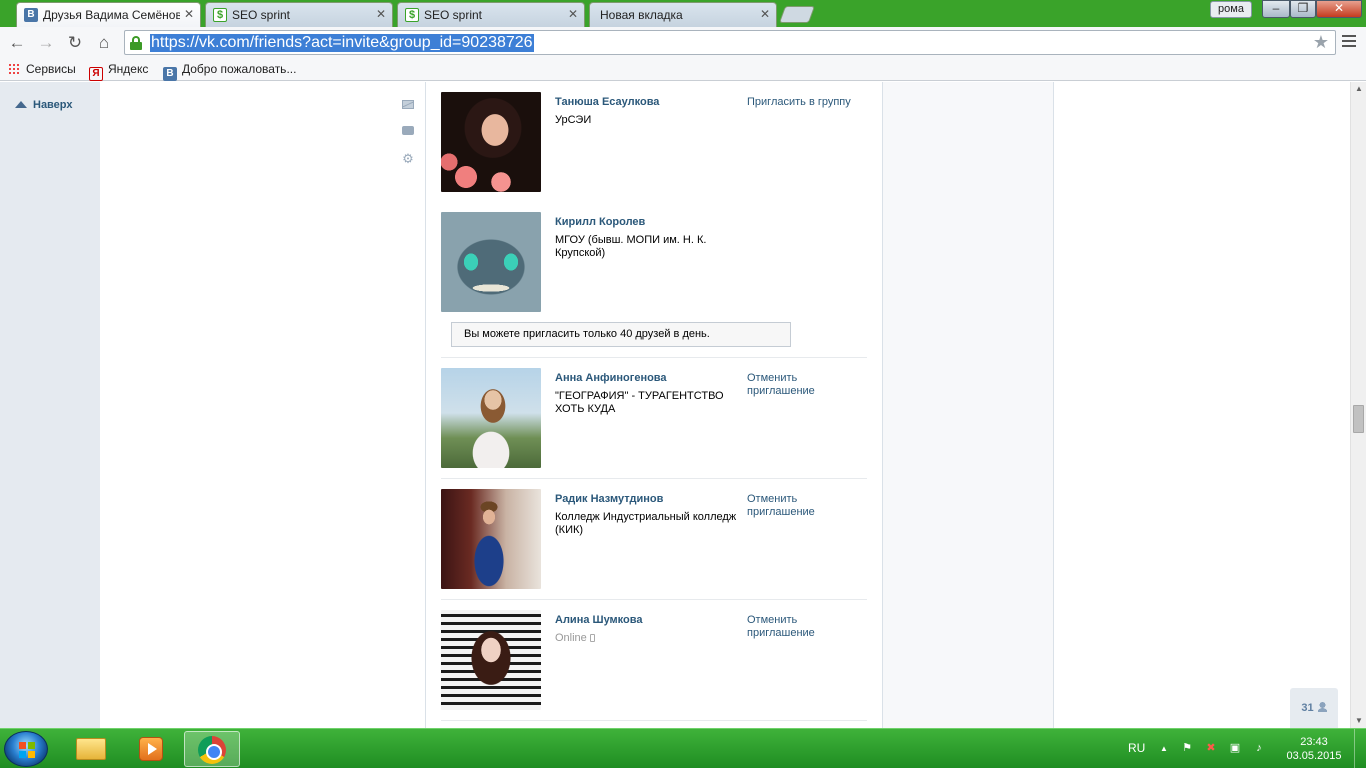  I want to click on show-desktop-button, so click(1360, 748).